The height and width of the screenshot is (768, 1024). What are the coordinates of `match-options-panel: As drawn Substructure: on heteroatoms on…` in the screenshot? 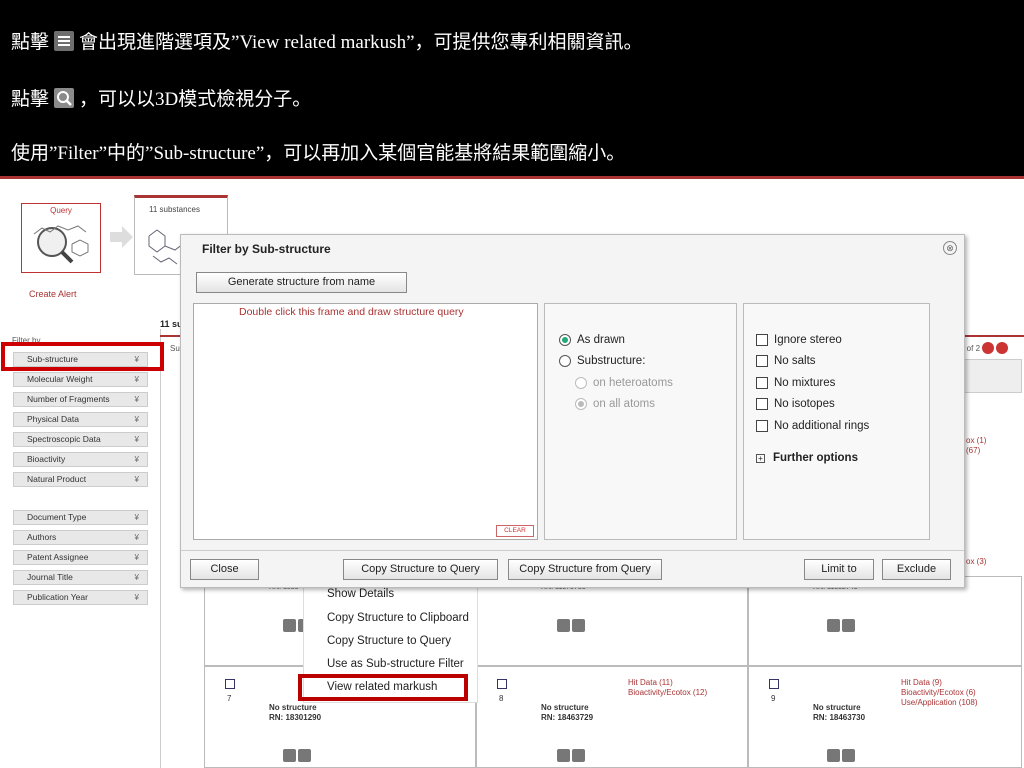 It's located at (640, 421).